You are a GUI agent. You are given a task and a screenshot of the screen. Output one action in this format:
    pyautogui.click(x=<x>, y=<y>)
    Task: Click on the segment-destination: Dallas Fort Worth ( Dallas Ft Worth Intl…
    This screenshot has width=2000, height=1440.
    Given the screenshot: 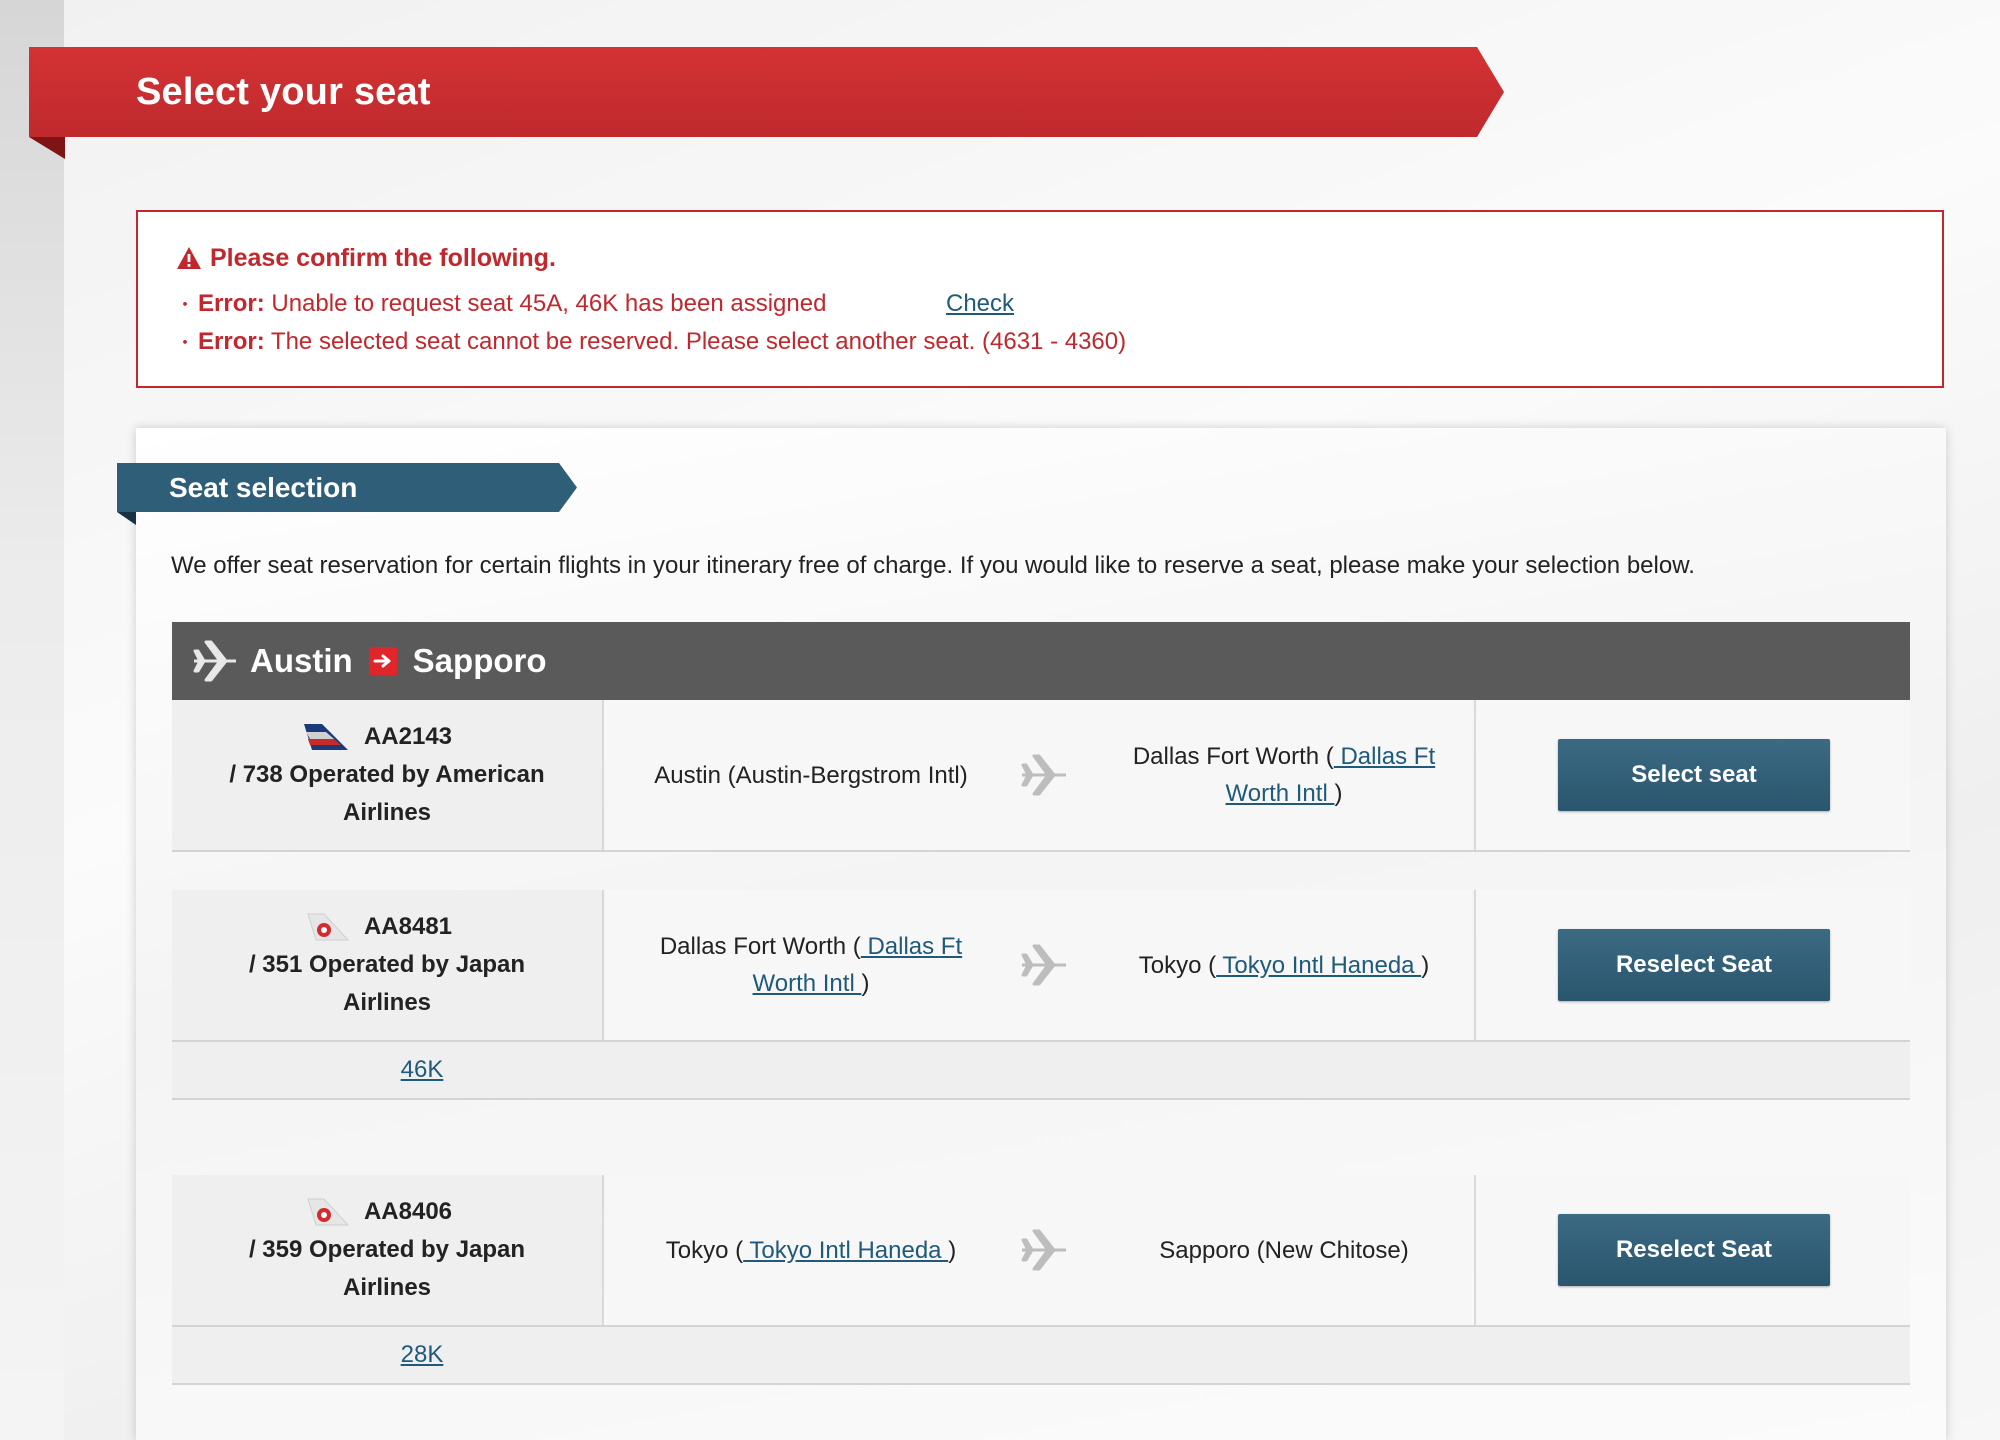 What is the action you would take?
    pyautogui.click(x=1284, y=775)
    